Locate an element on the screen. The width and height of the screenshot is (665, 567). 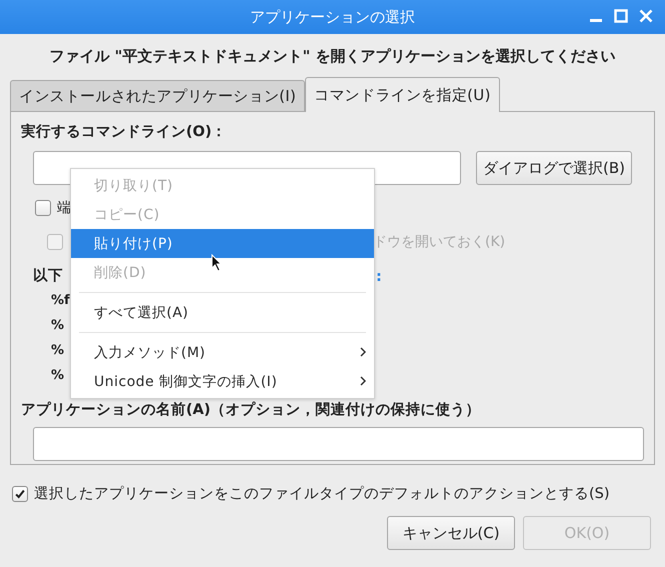
code-text: %f is located at coordinates (60, 300).